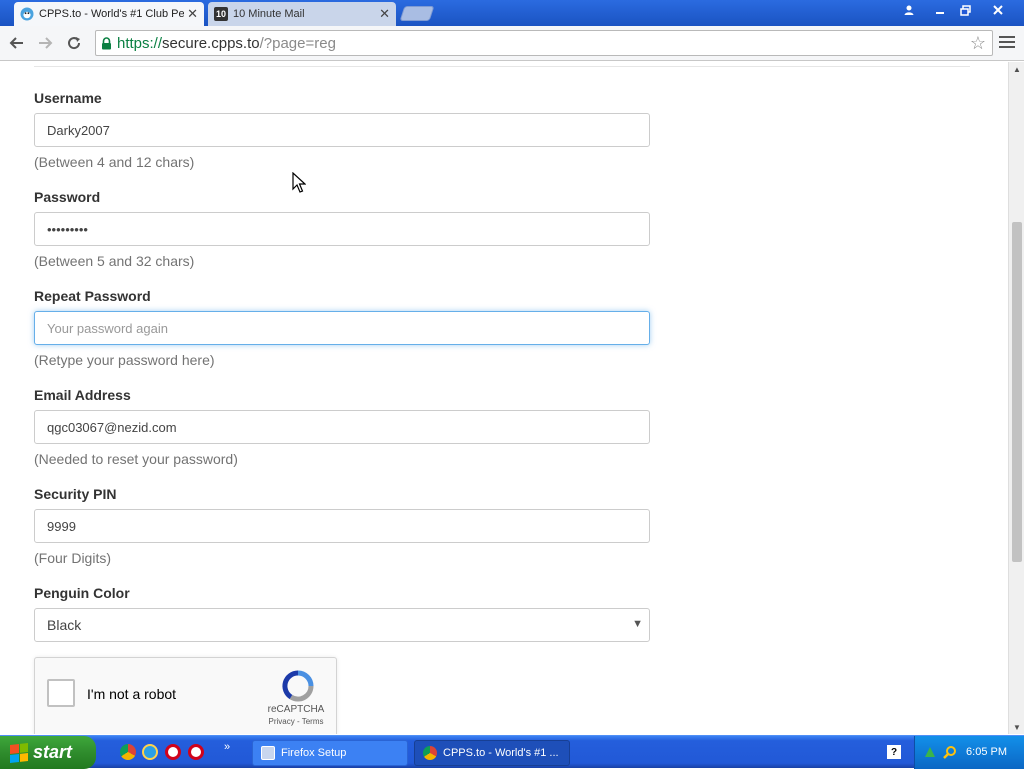  What do you see at coordinates (61, 693) in the screenshot?
I see `recaptcha-checkbox` at bounding box center [61, 693].